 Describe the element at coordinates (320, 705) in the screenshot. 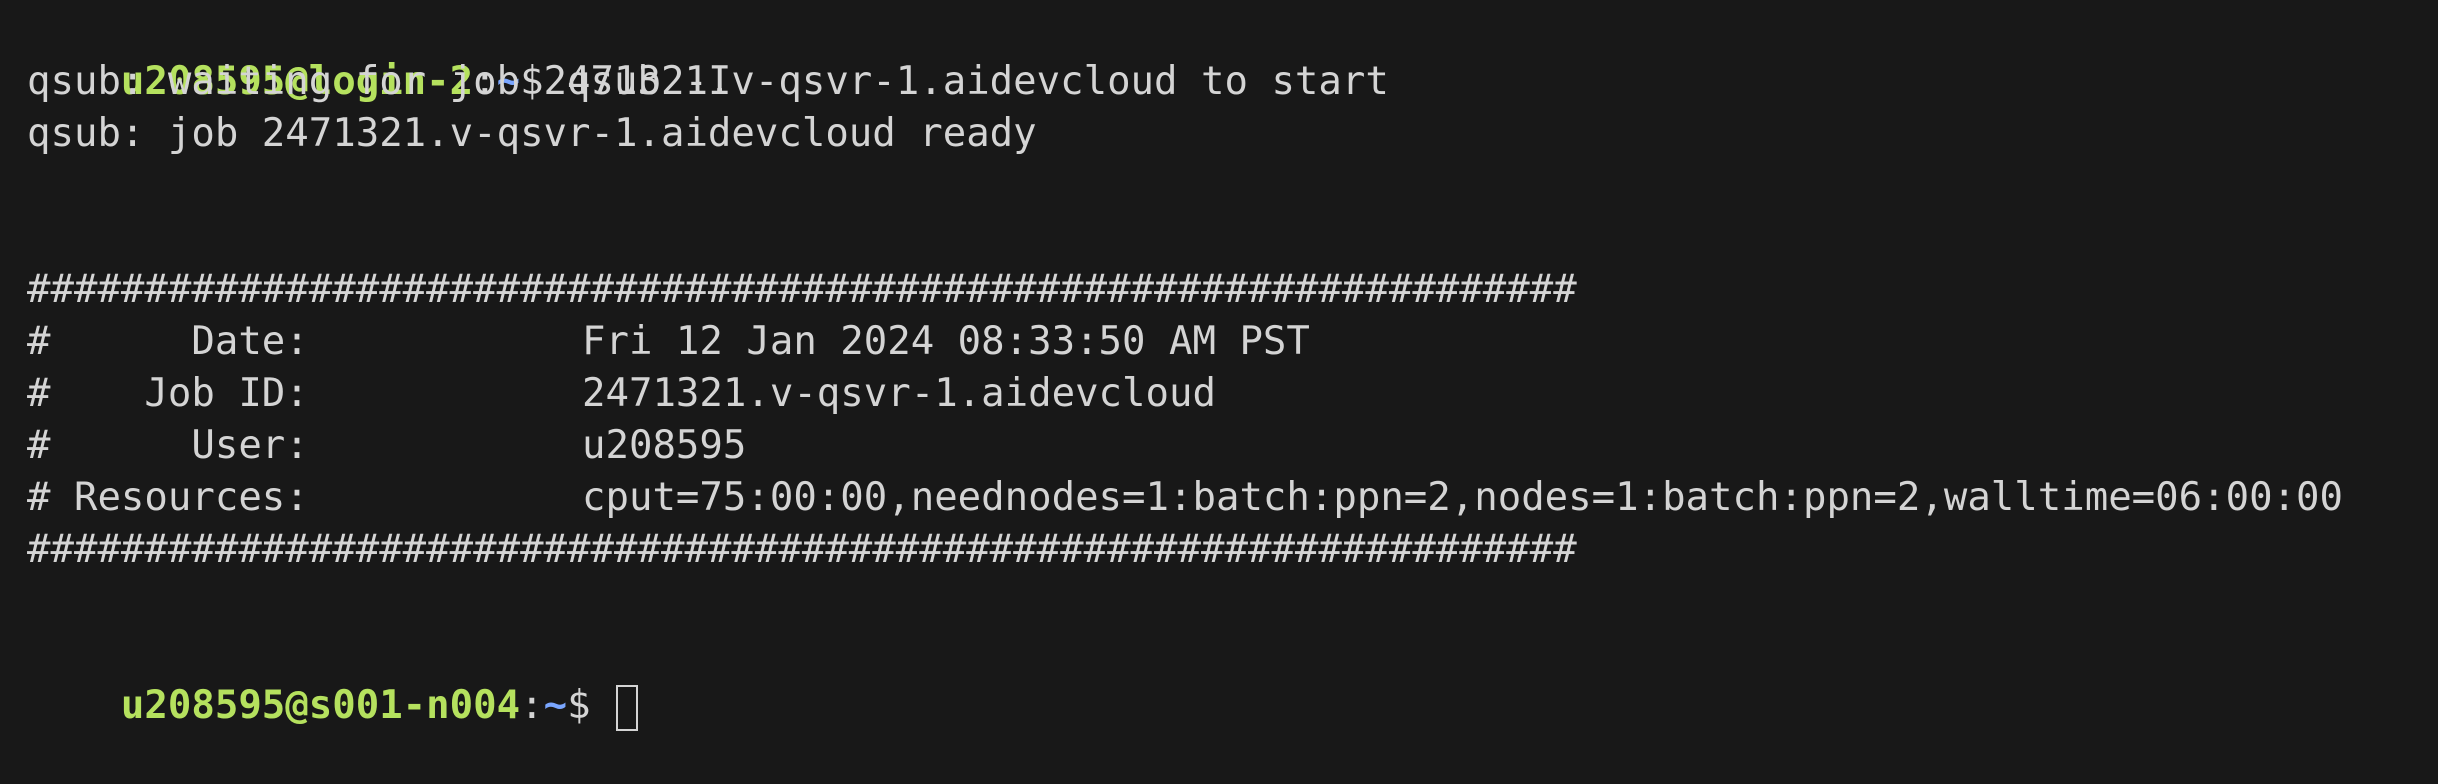

I see `prompt-user-host: u208595@s001-n004` at that location.